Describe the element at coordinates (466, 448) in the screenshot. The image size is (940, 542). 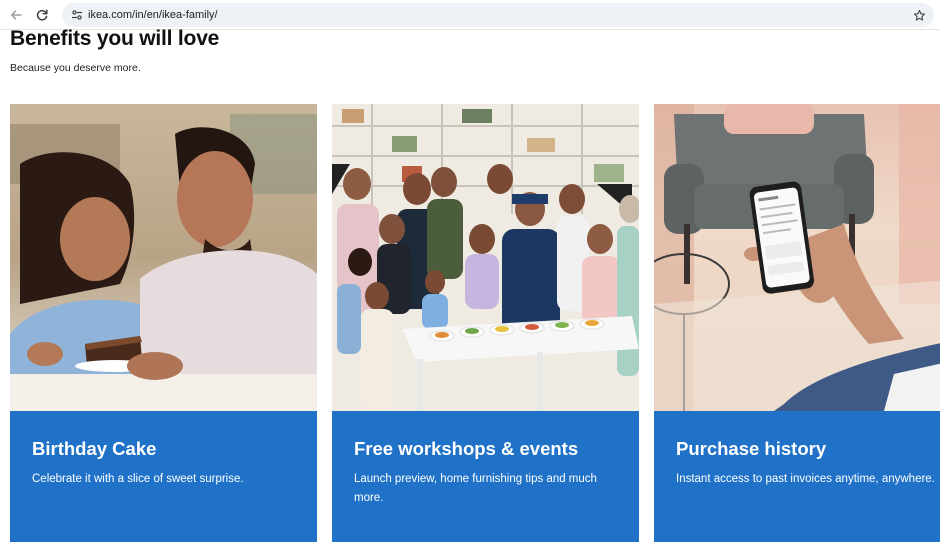
I see `card-title: Free workshops & events` at that location.